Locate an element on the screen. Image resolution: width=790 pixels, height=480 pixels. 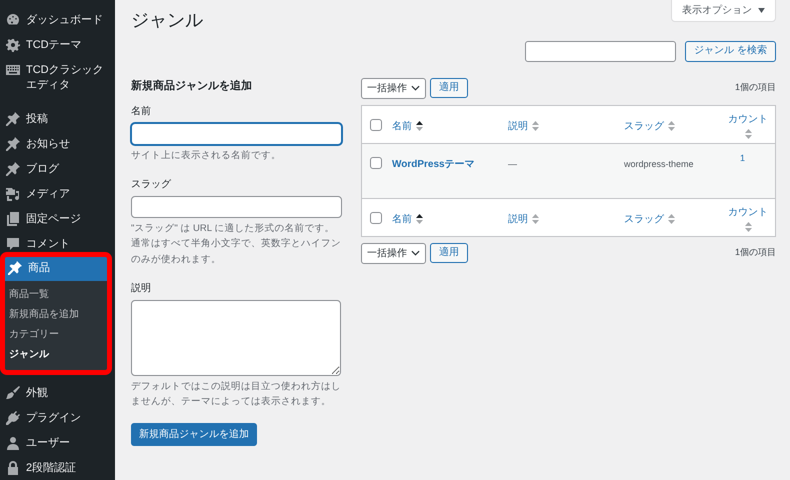
field-label: 名前 is located at coordinates (141, 112).